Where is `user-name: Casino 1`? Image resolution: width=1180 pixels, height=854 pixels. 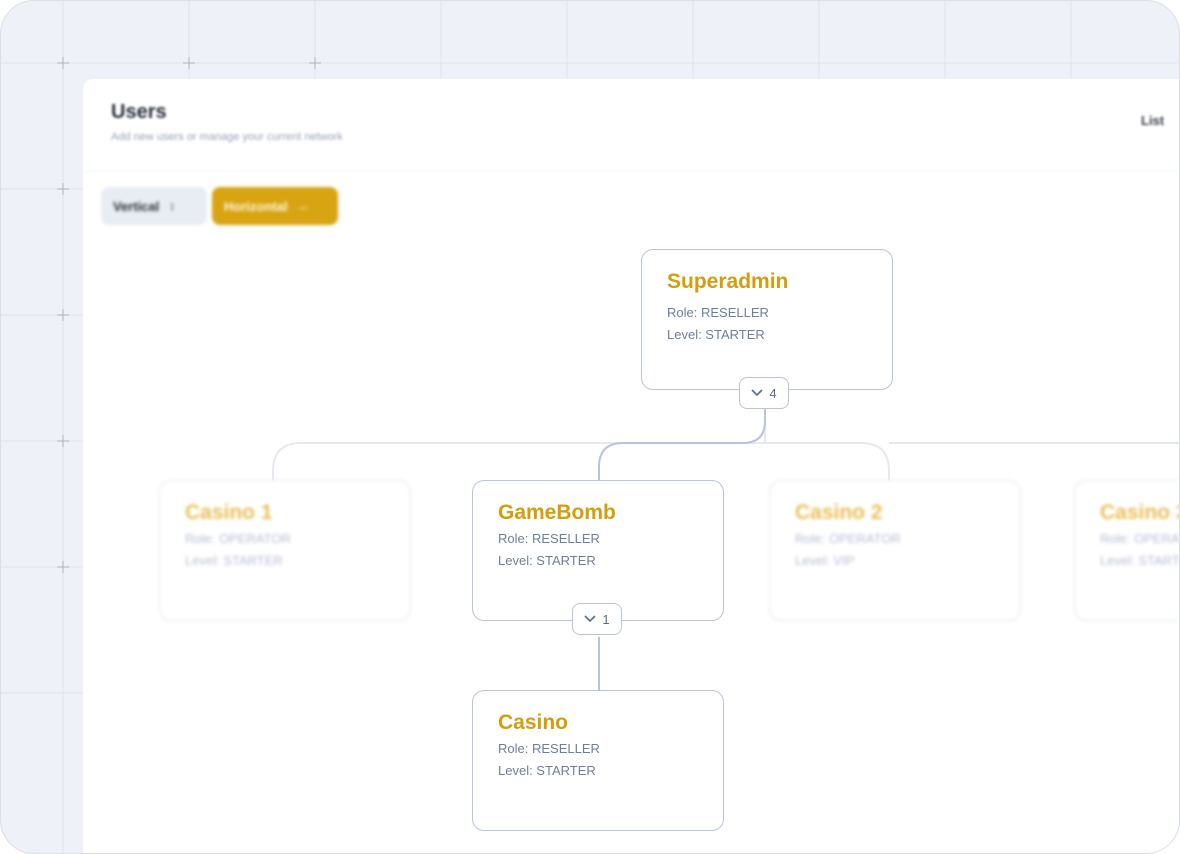 user-name: Casino 1 is located at coordinates (229, 512).